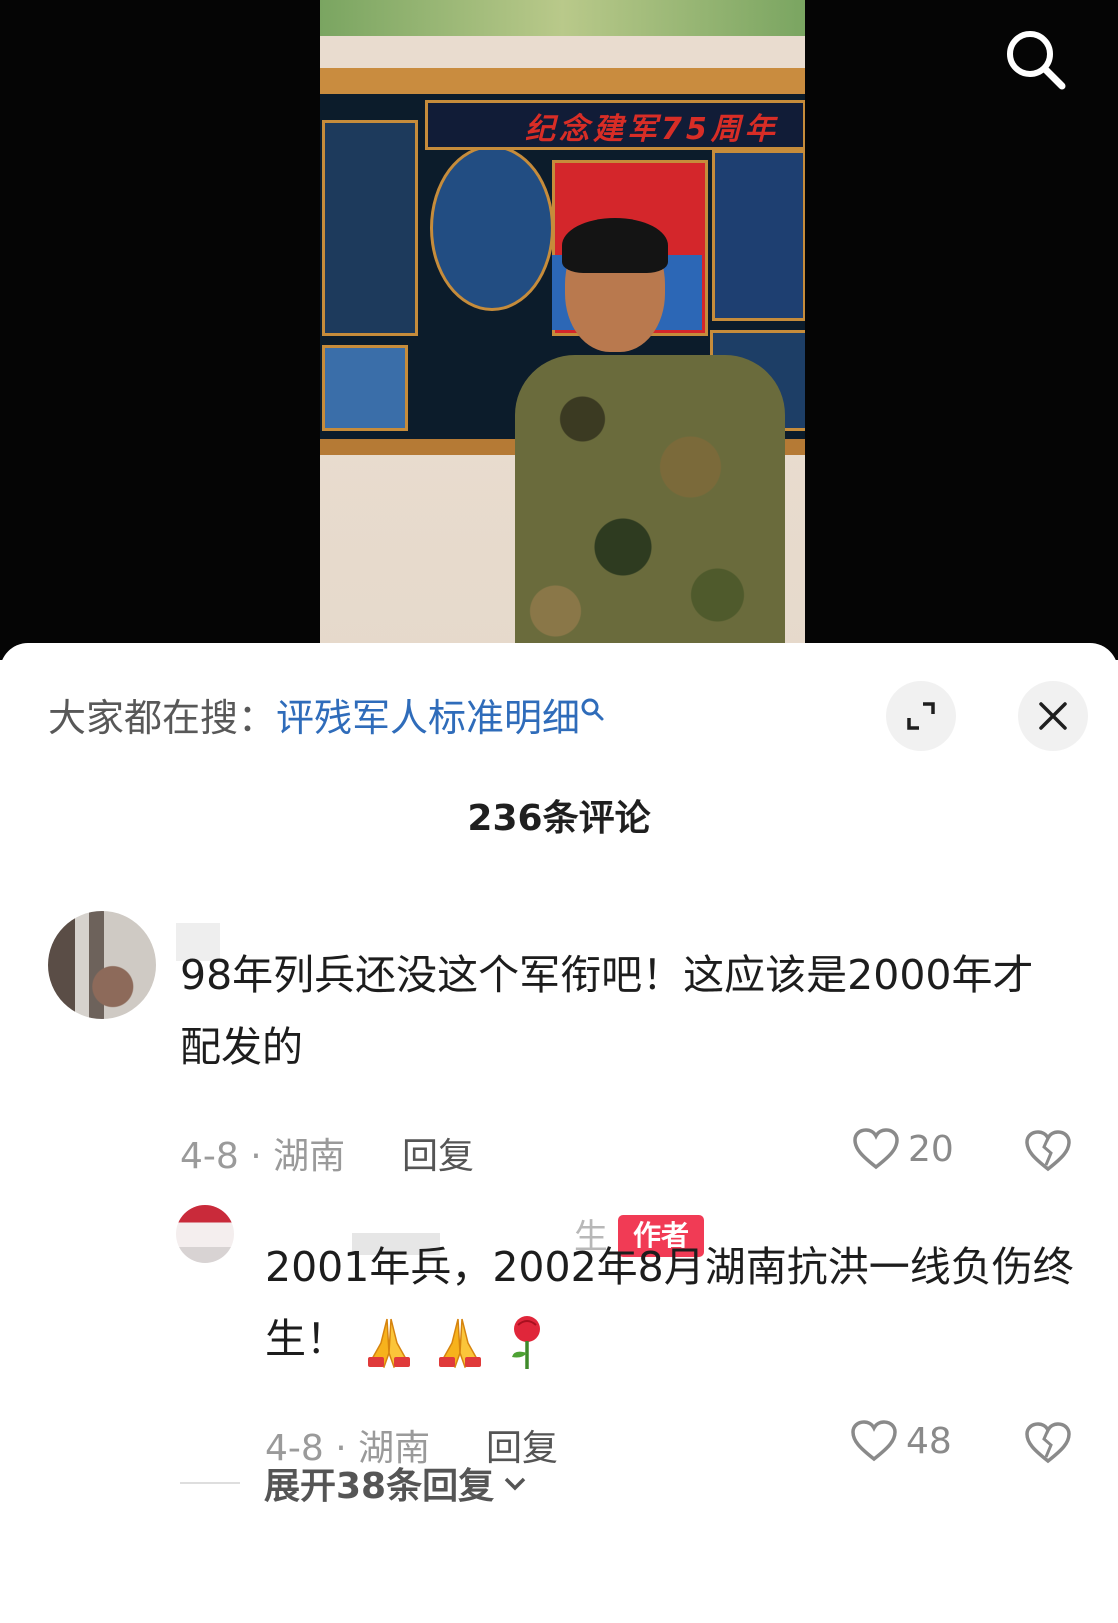  What do you see at coordinates (559, 818) in the screenshot?
I see `comment-count: 236条评论` at bounding box center [559, 818].